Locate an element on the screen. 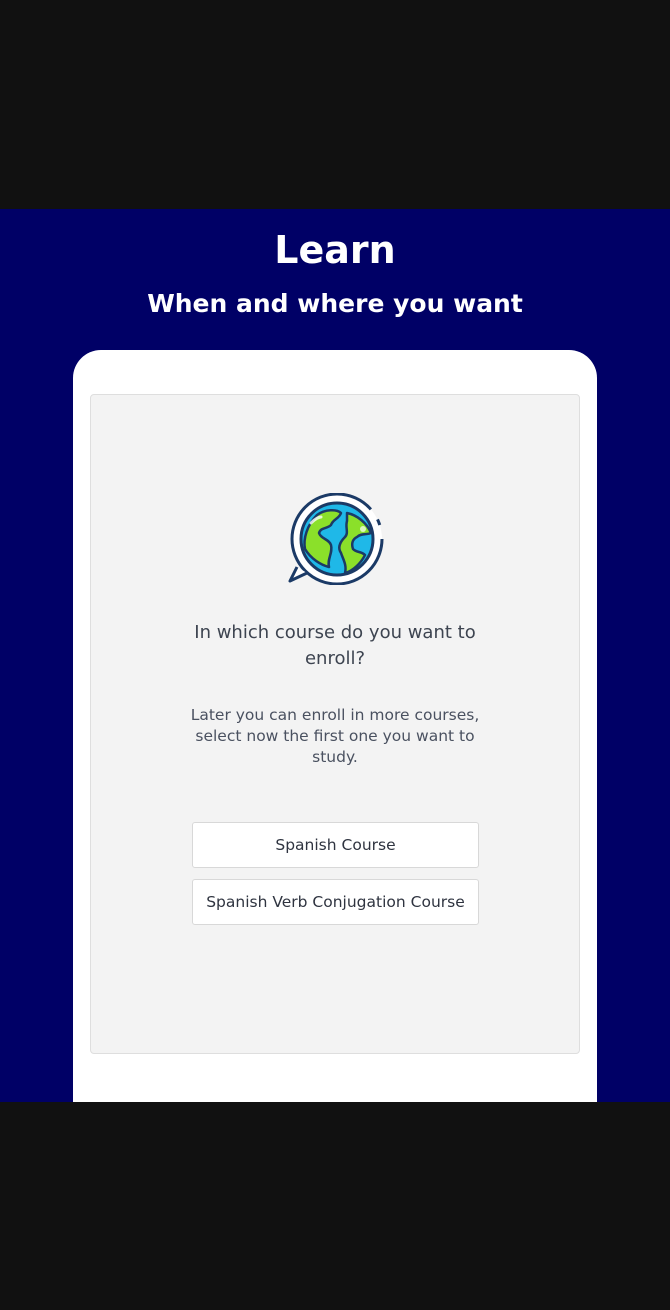 This screenshot has width=670, height=1310. globe-speech-bubble-icon is located at coordinates (336, 539).